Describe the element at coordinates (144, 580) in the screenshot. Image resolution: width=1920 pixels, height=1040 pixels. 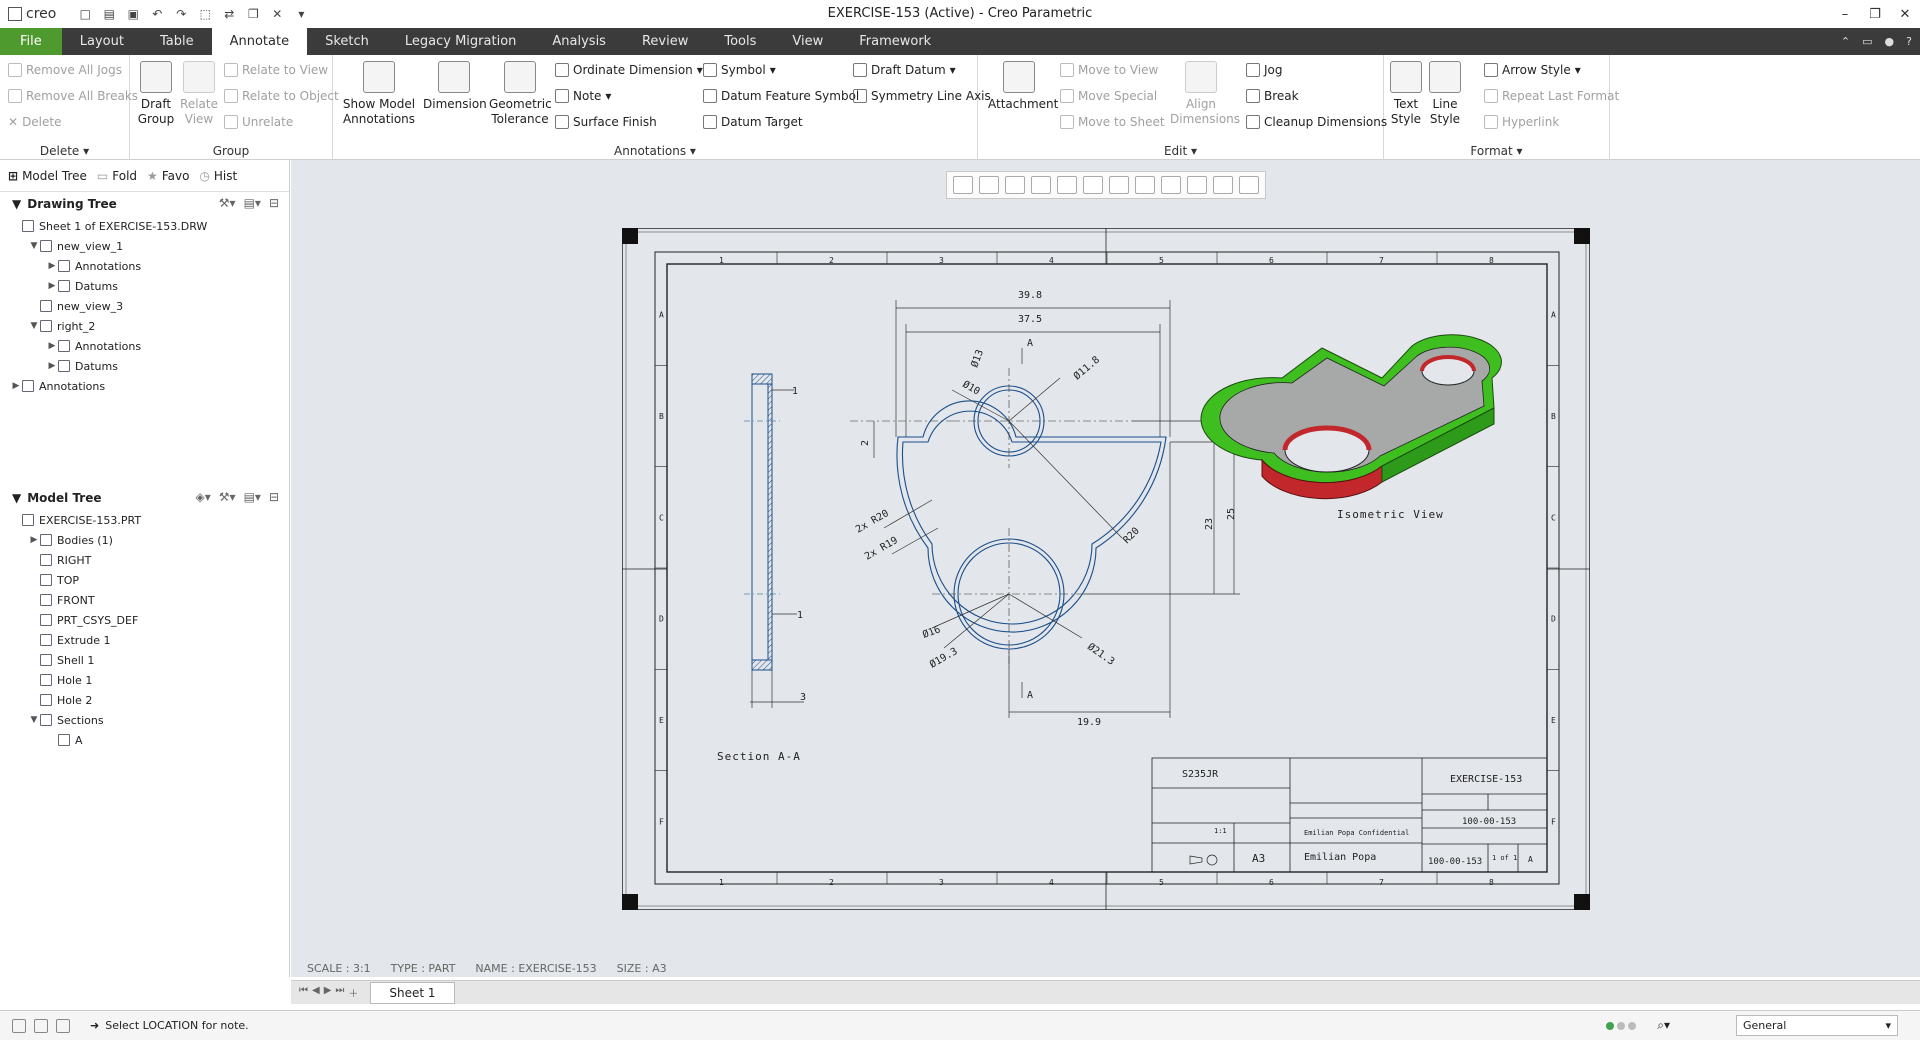
I see `tree-node: TOP` at that location.